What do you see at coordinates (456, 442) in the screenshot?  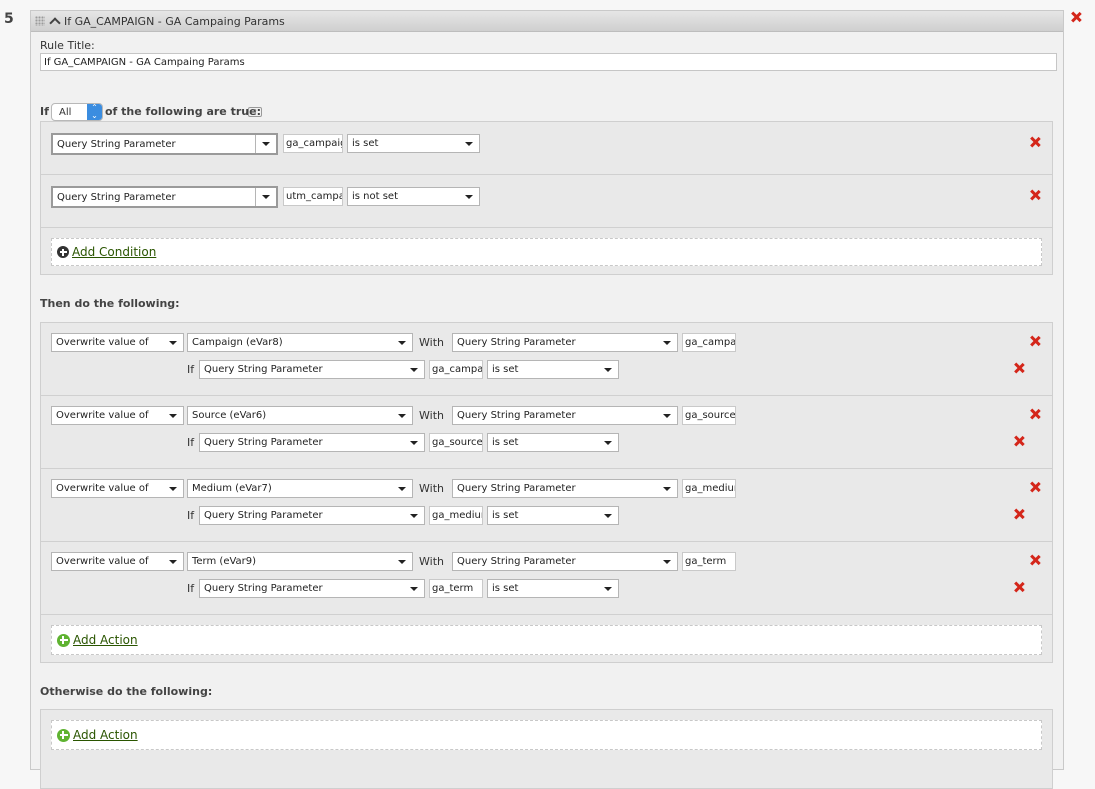 I see `action-condition-param-input: ga_source` at bounding box center [456, 442].